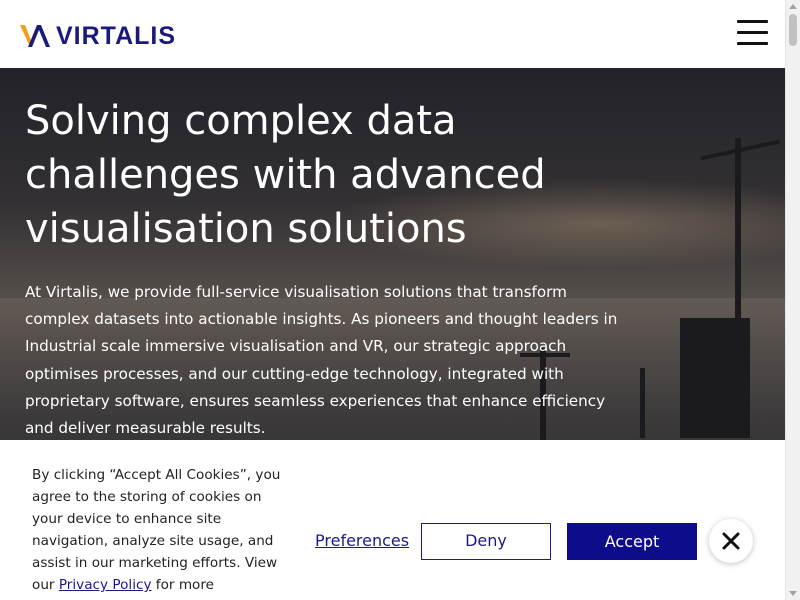 The height and width of the screenshot is (600, 800). What do you see at coordinates (362, 541) in the screenshot?
I see `preferences-button: Preferences` at bounding box center [362, 541].